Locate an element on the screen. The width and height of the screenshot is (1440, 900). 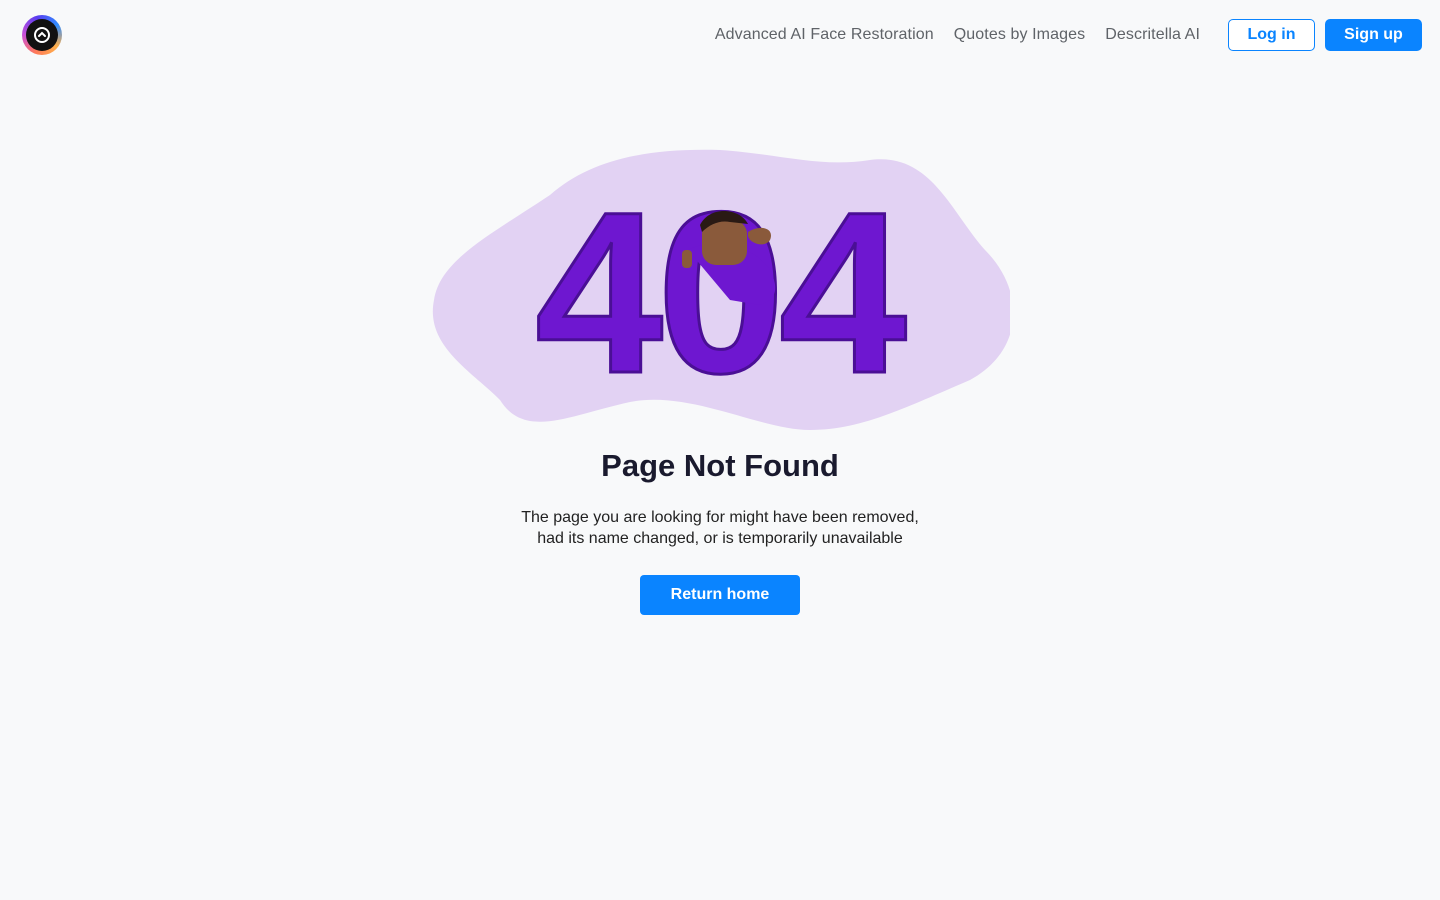
404-text: 404 is located at coordinates (720, 292).